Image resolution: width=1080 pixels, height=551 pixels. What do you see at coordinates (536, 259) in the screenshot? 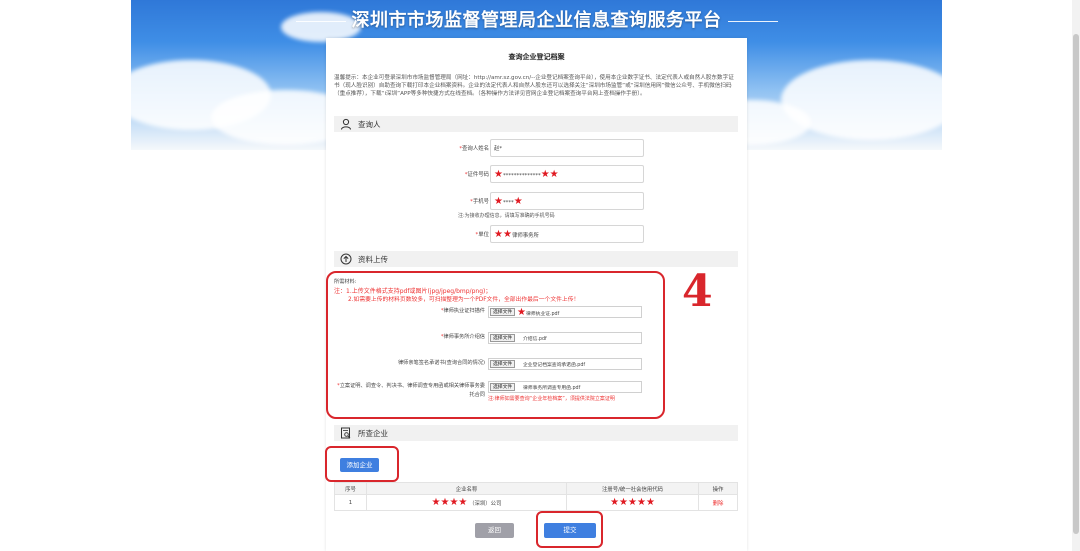
I see `section-upload: 资料上传` at bounding box center [536, 259].